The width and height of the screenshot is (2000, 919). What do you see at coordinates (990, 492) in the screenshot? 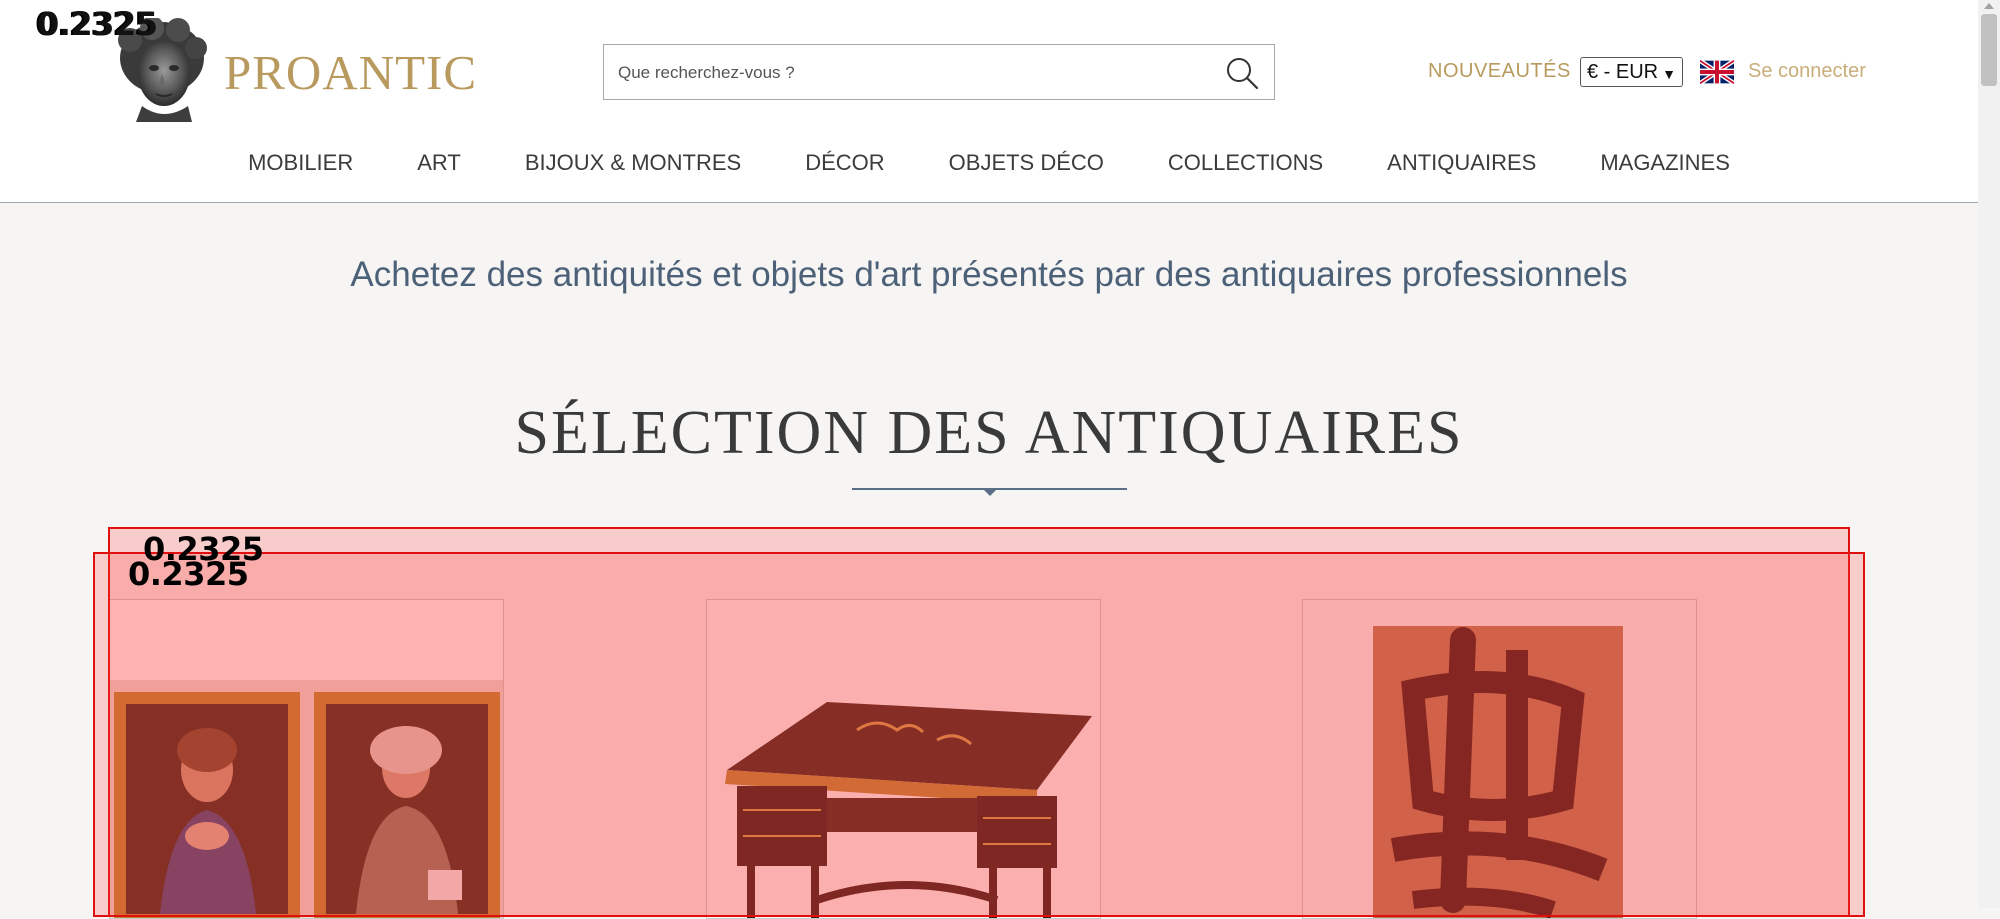
I see `title-divider-ornament` at bounding box center [990, 492].